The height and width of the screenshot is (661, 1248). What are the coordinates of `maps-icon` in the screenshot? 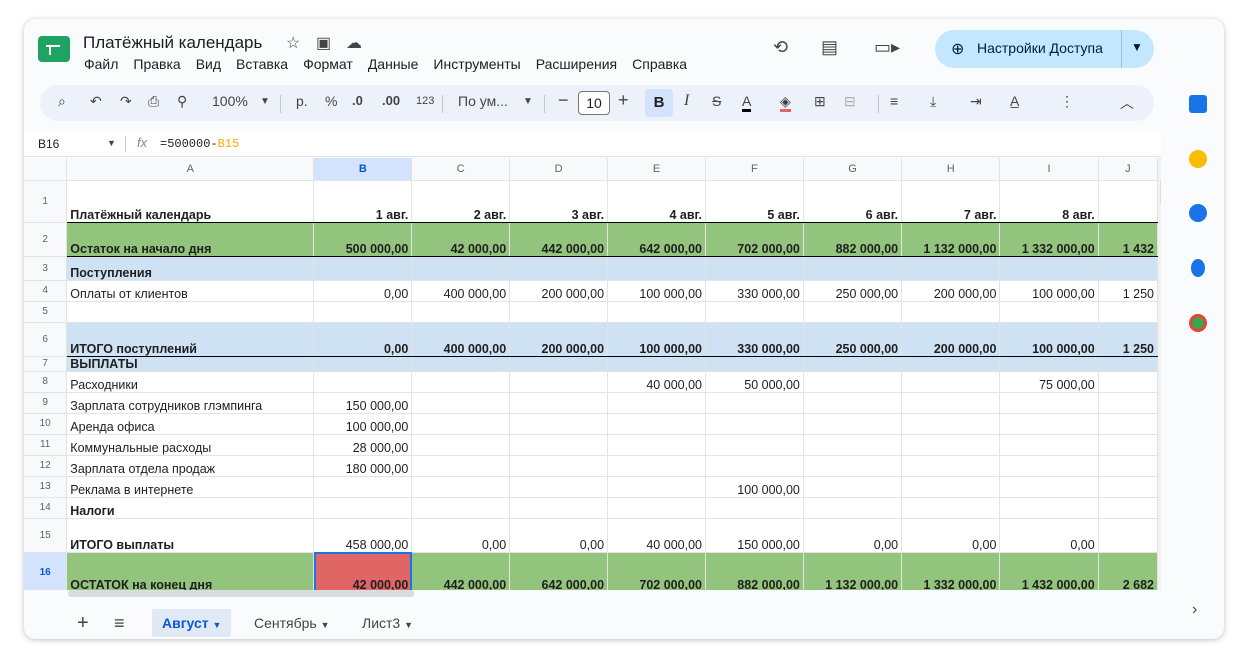 It's located at (1198, 323).